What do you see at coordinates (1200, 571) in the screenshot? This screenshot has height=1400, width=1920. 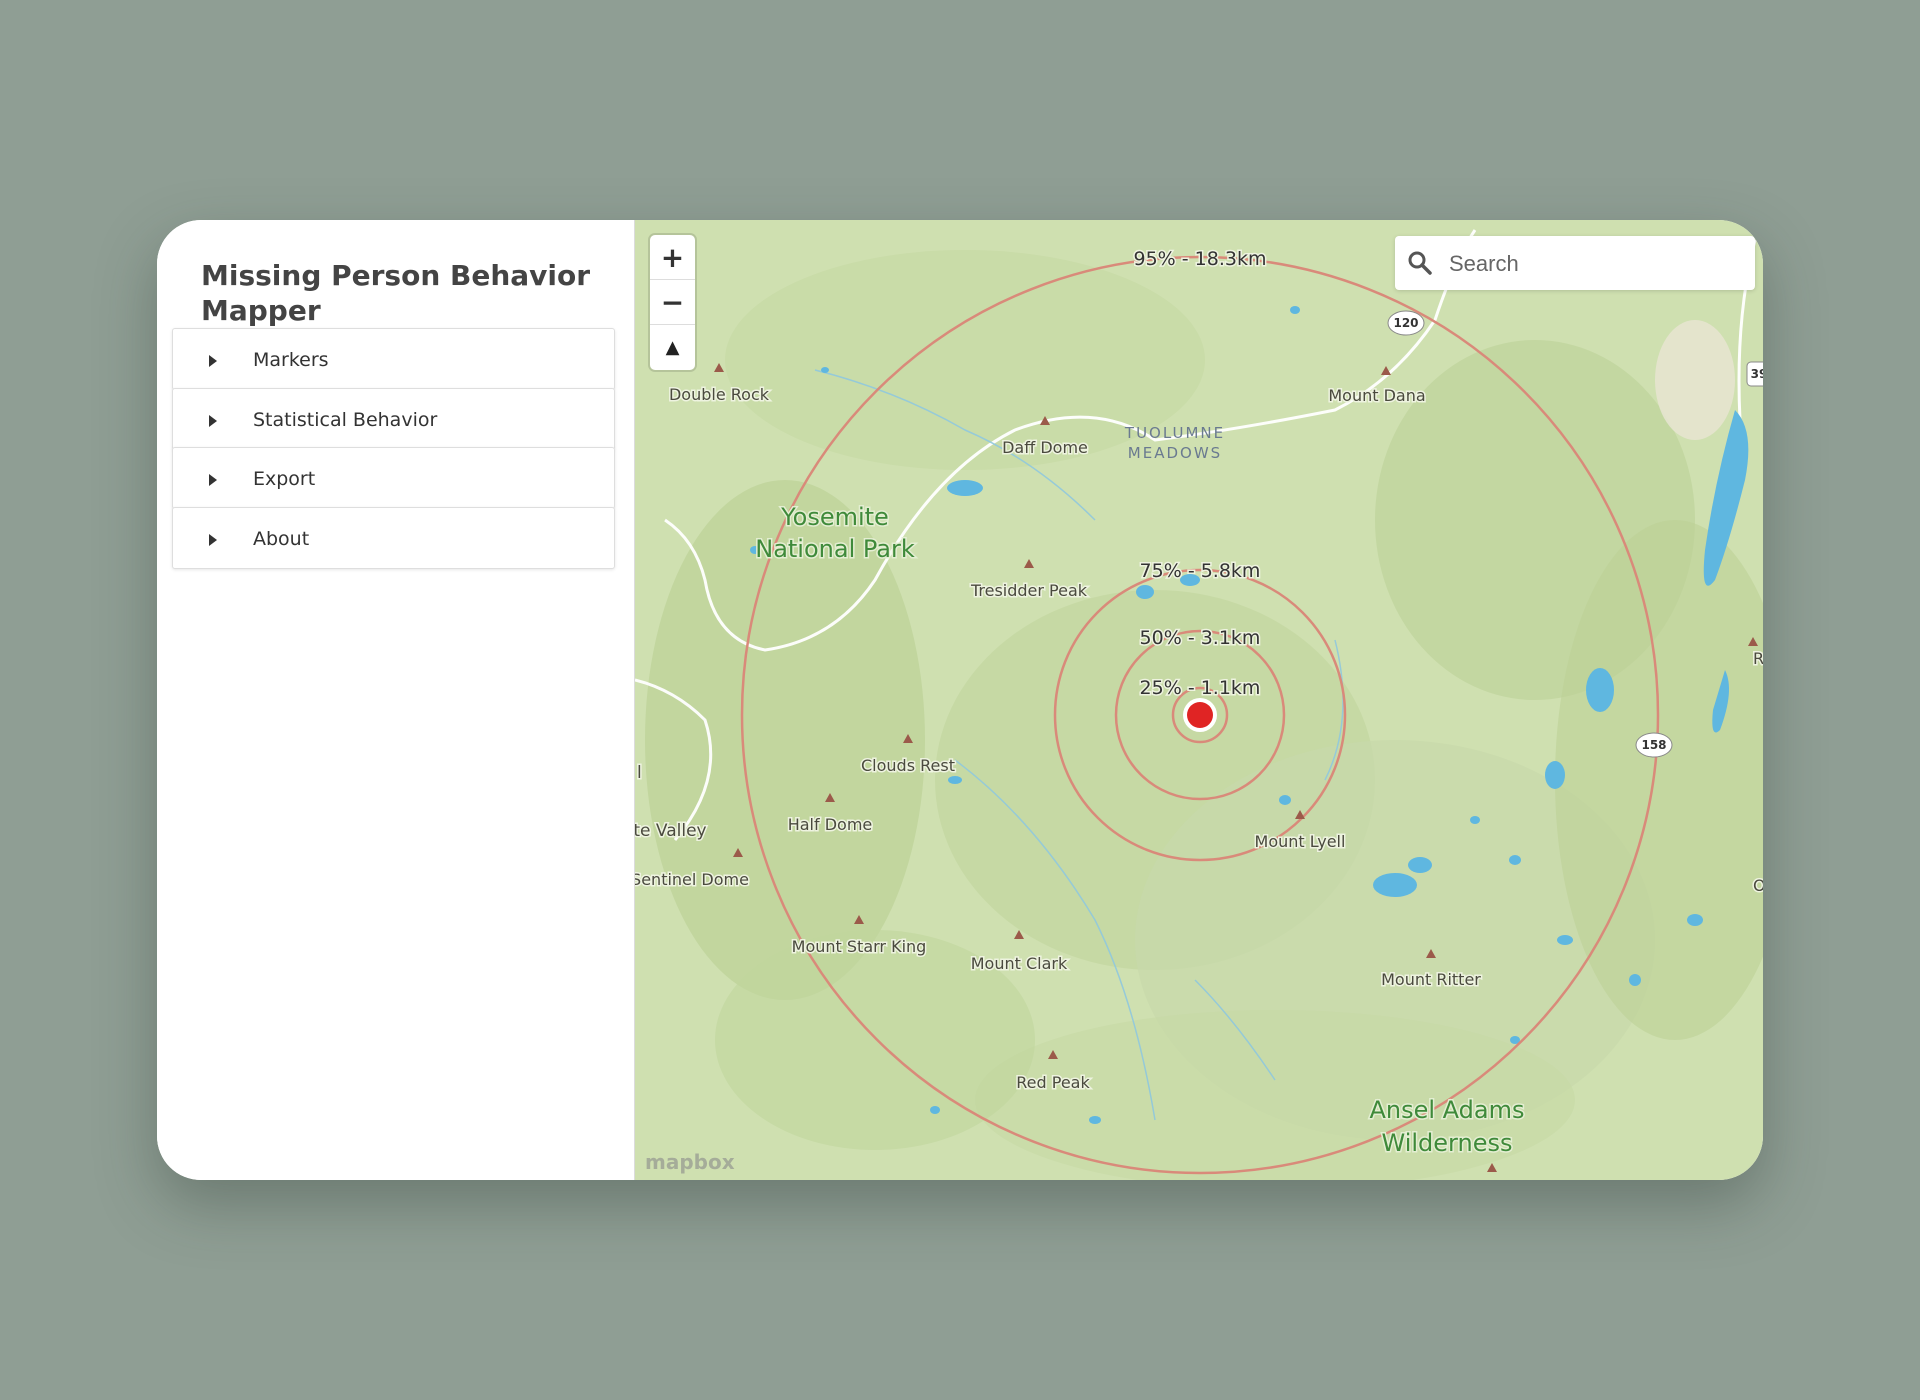 I see `ring-label-75: 75% - 5.8km` at bounding box center [1200, 571].